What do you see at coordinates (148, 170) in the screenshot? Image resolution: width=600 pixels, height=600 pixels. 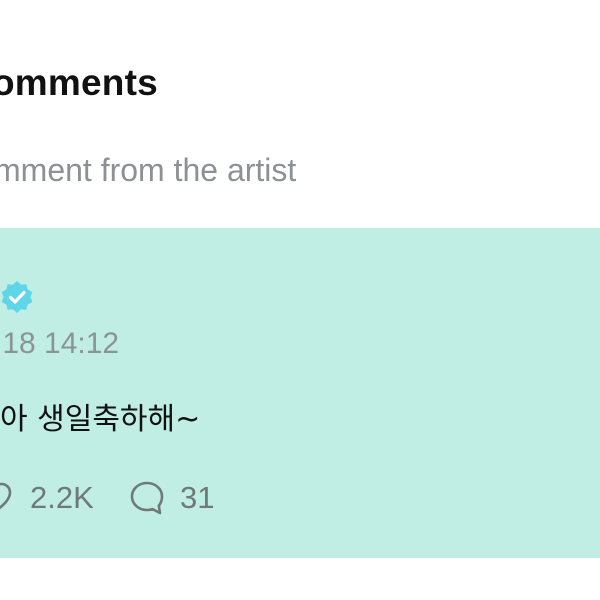 I see `section-subtitle: mment from the artist` at bounding box center [148, 170].